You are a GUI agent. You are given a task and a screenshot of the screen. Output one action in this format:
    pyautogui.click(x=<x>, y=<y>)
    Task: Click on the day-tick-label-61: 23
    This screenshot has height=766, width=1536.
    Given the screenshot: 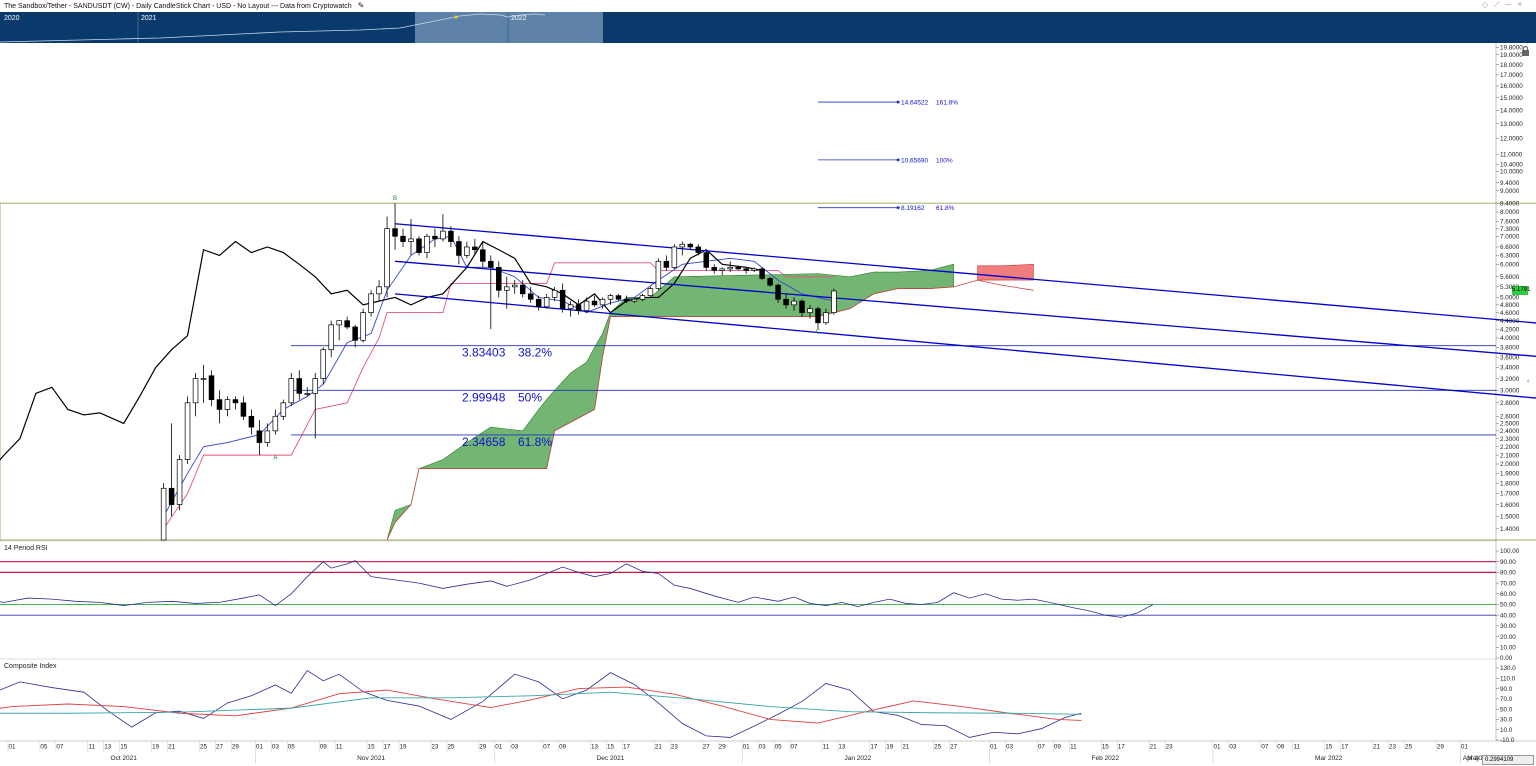 What is the action you would take?
    pyautogui.click(x=1393, y=747)
    